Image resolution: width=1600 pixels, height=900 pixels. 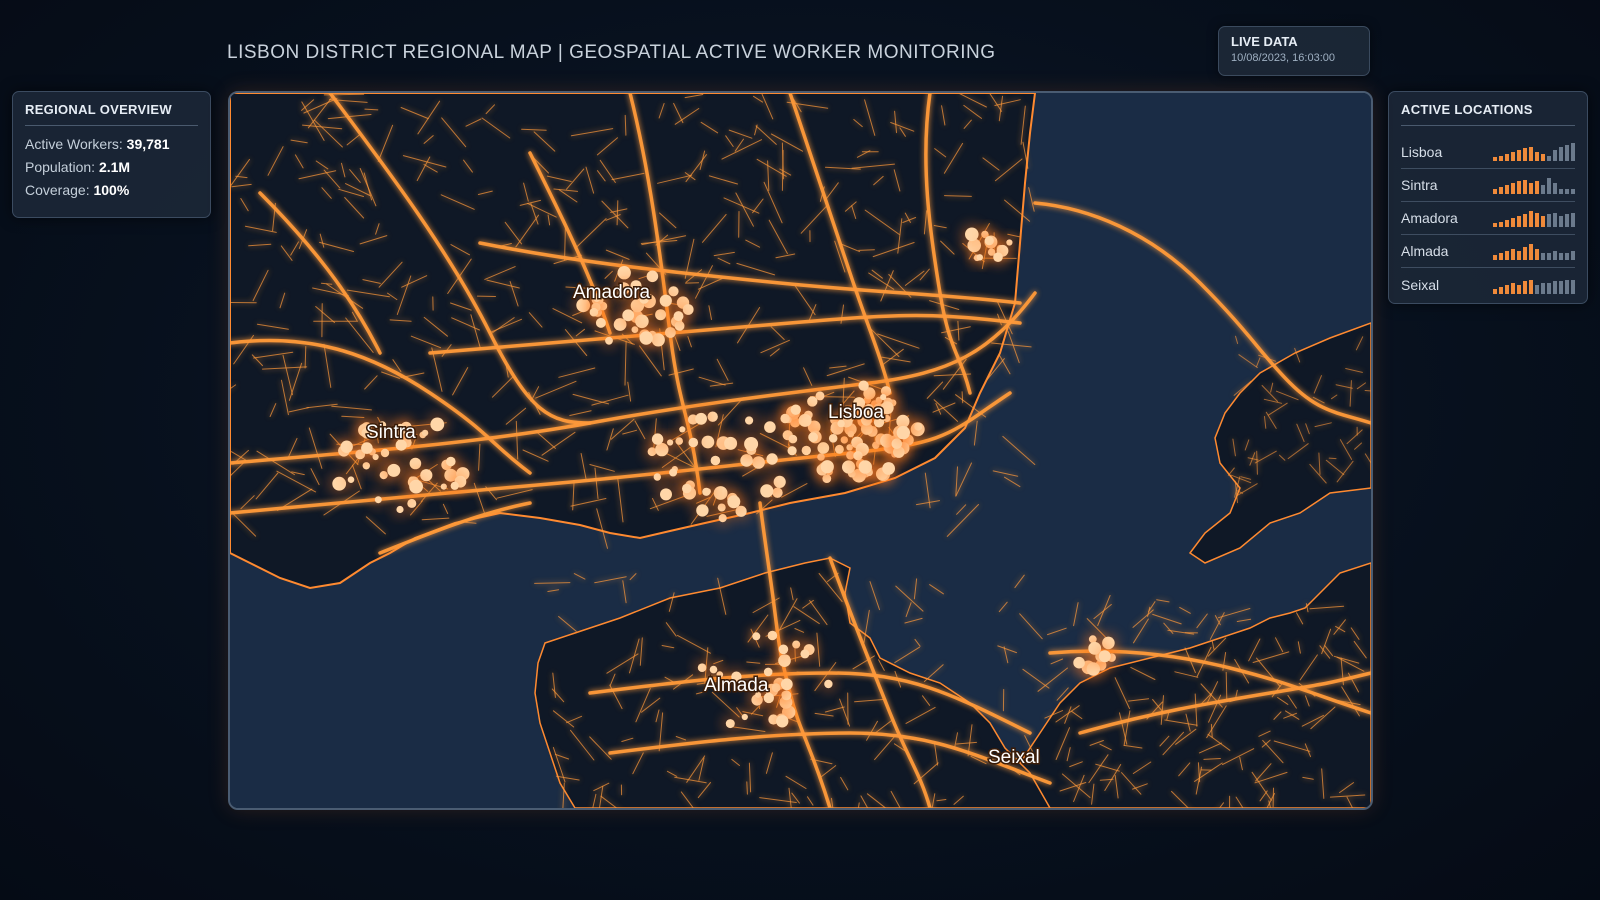 I want to click on city-label-amadora: Amadora, so click(x=612, y=292).